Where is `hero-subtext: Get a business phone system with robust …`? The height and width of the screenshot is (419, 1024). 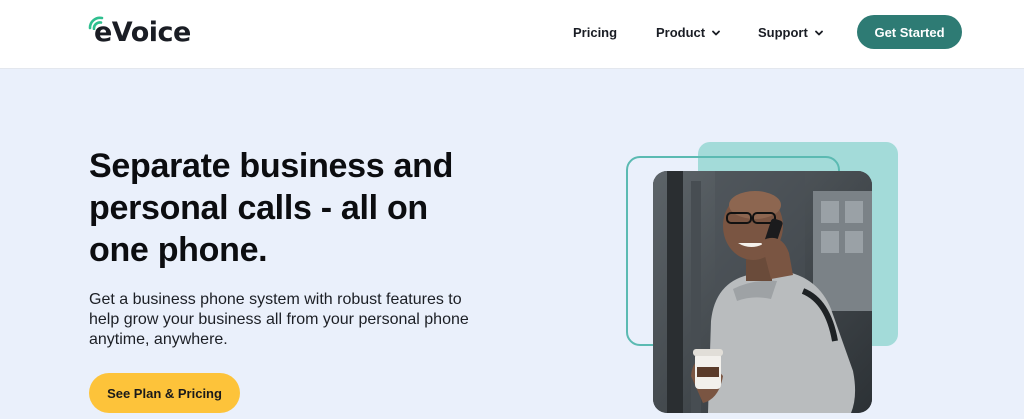 hero-subtext: Get a business phone system with robust … is located at coordinates (279, 319).